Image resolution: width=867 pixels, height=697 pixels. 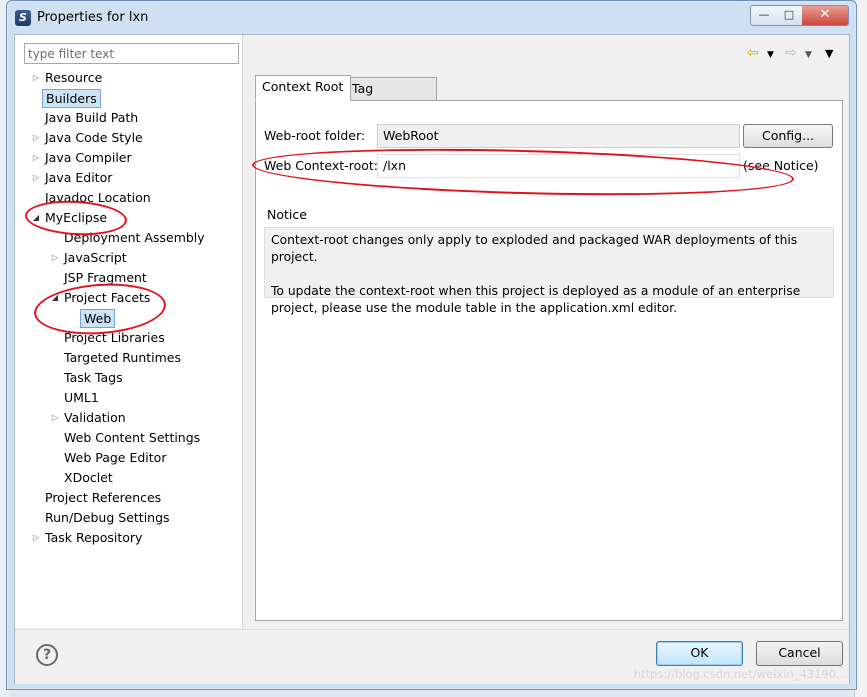 I want to click on tree-item-label: Targeted Runtimes, so click(x=122, y=357).